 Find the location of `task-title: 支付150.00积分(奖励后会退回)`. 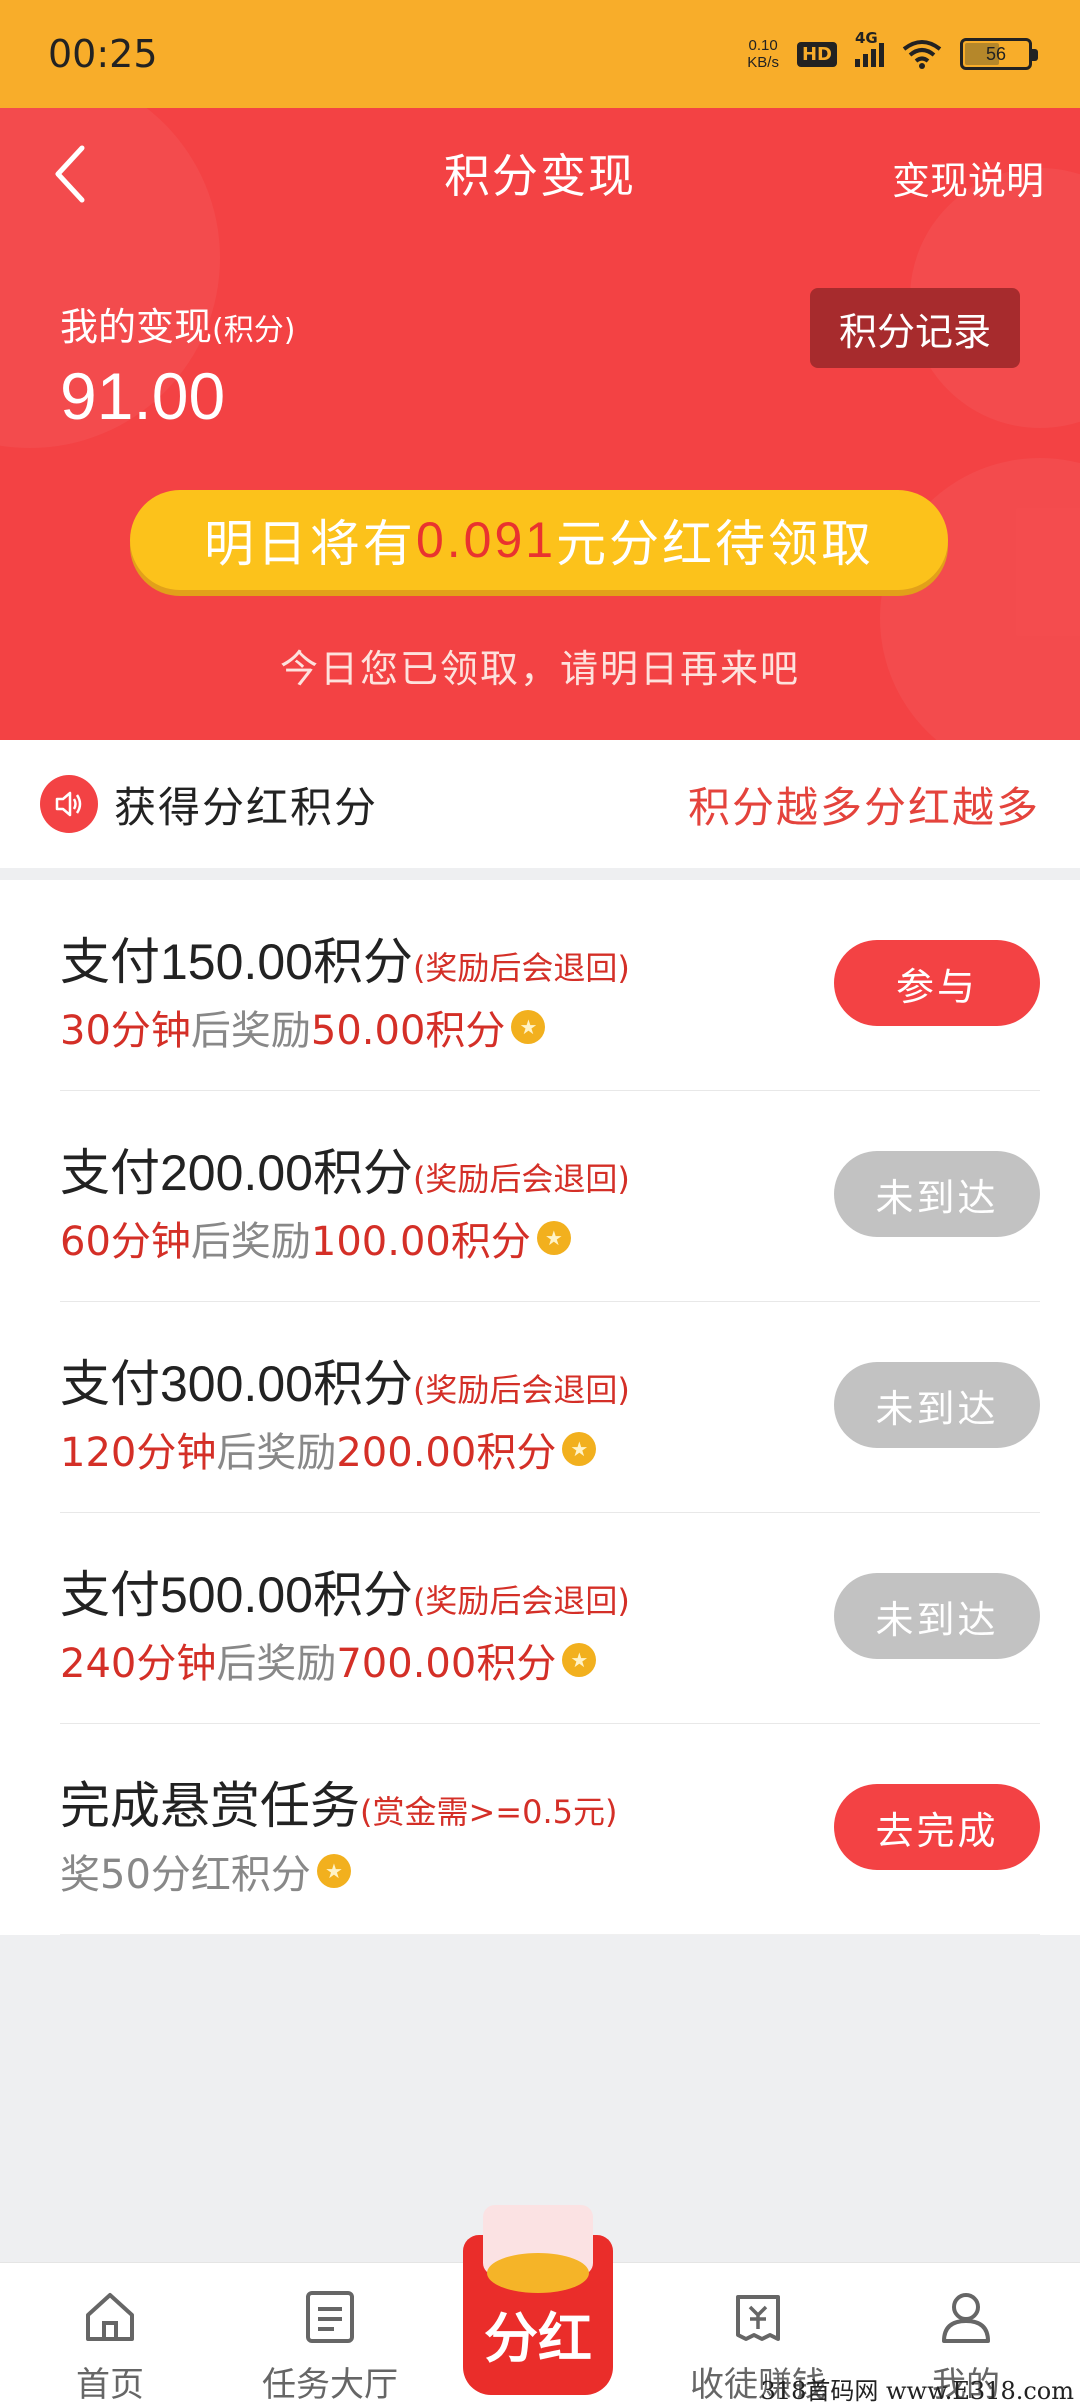

task-title: 支付150.00积分(奖励后会退回) is located at coordinates (345, 962).